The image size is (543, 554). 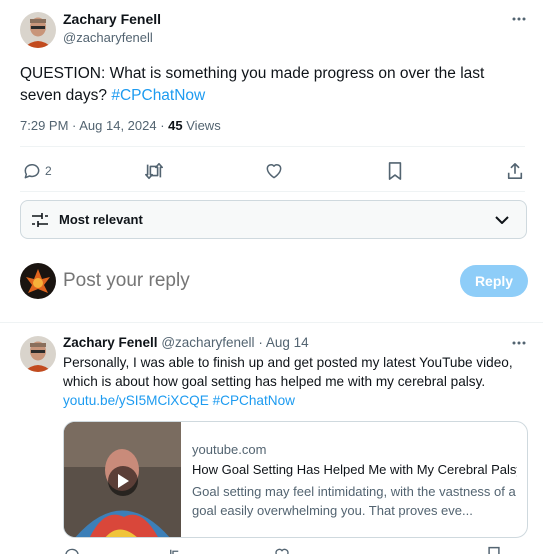 What do you see at coordinates (48, 171) in the screenshot?
I see `reply-count: 2` at bounding box center [48, 171].